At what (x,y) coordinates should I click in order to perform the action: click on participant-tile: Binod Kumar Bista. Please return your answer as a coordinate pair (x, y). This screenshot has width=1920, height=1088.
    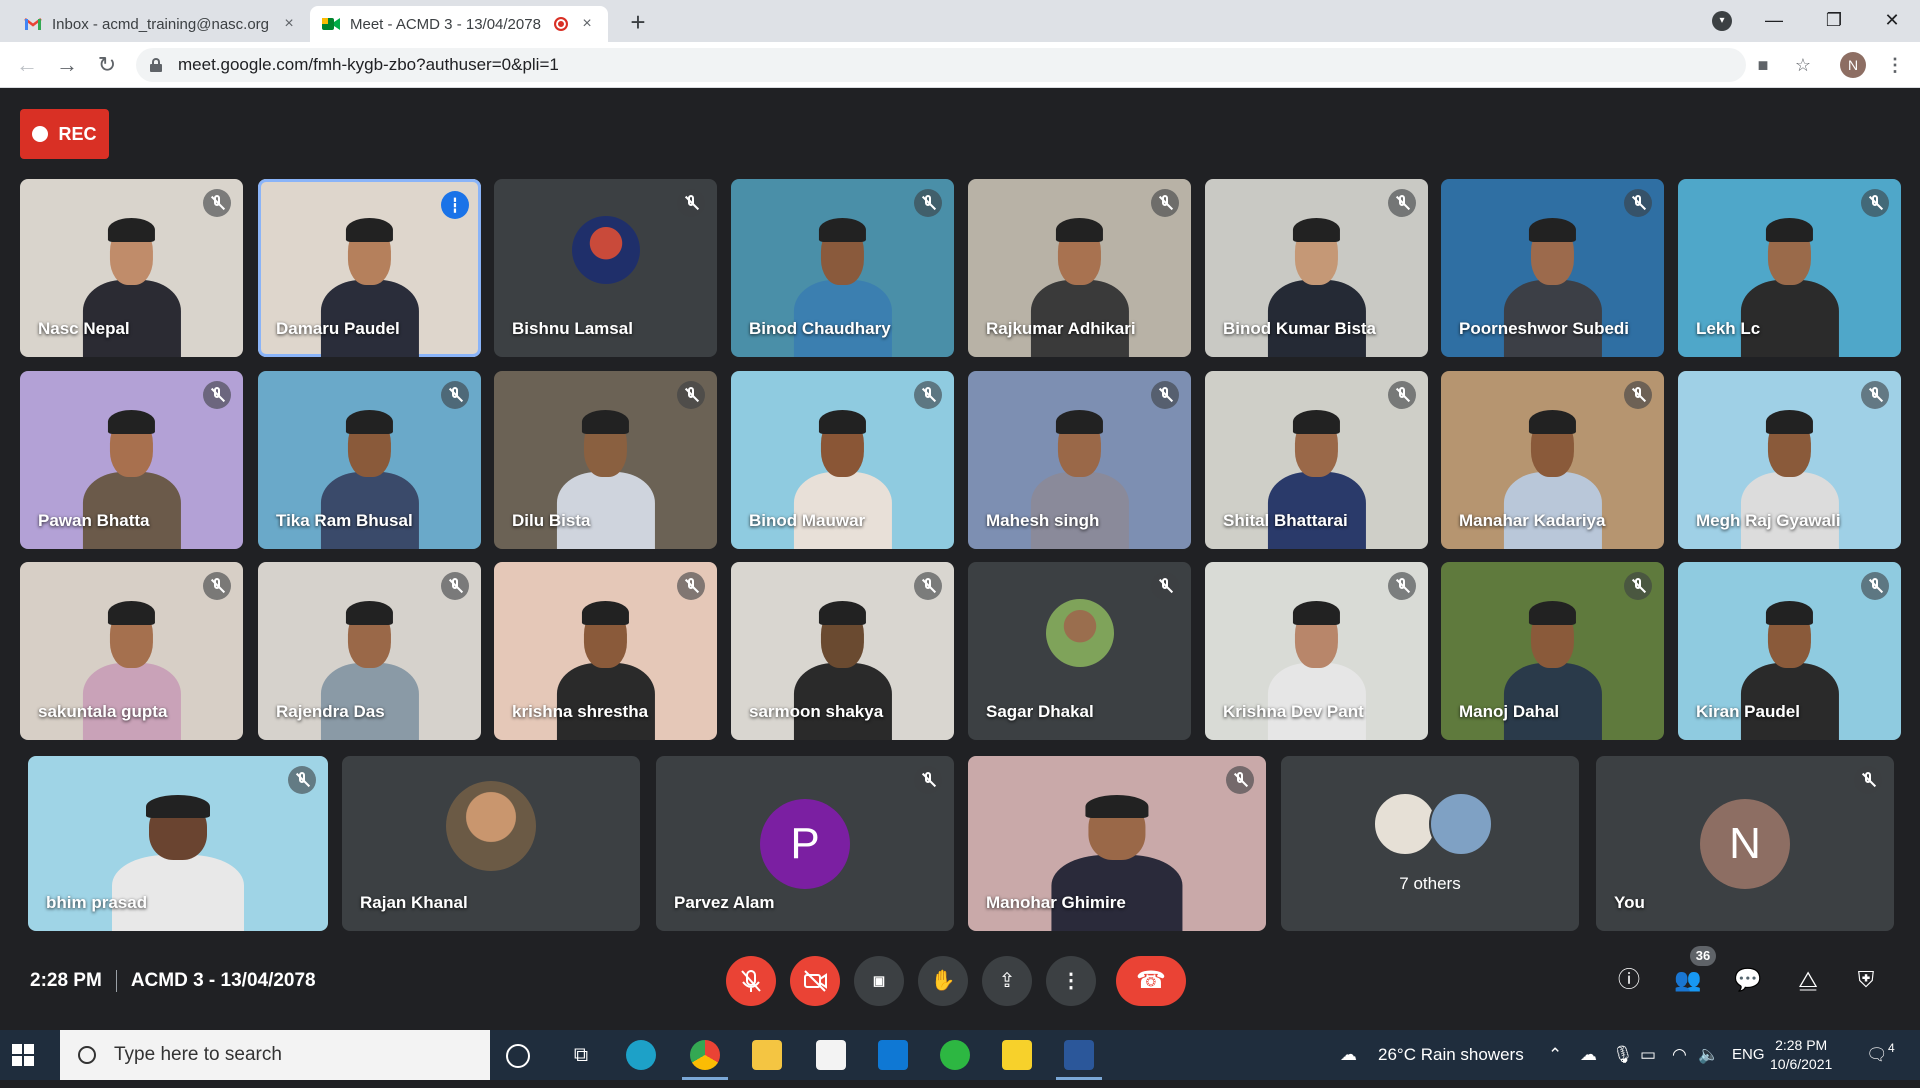
    Looking at the image, I should click on (1316, 268).